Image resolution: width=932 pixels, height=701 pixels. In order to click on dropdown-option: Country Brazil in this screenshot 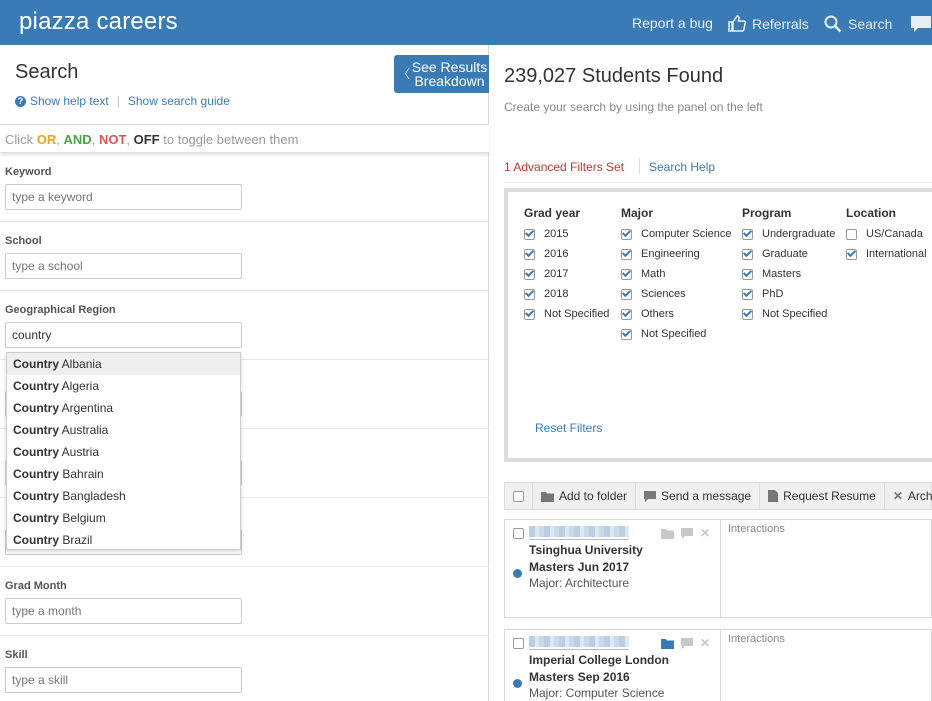, I will do `click(123, 539)`.